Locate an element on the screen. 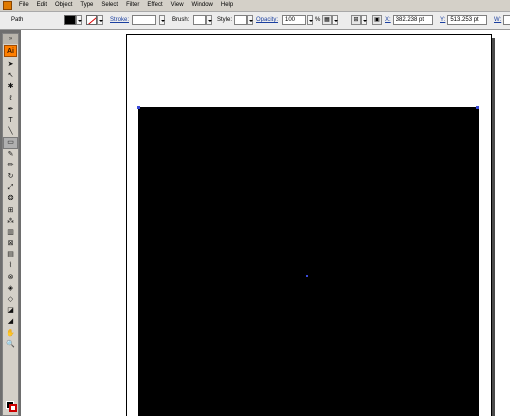 Image resolution: width=510 pixels, height=416 pixels. opacity-dropdown is located at coordinates (310, 20).